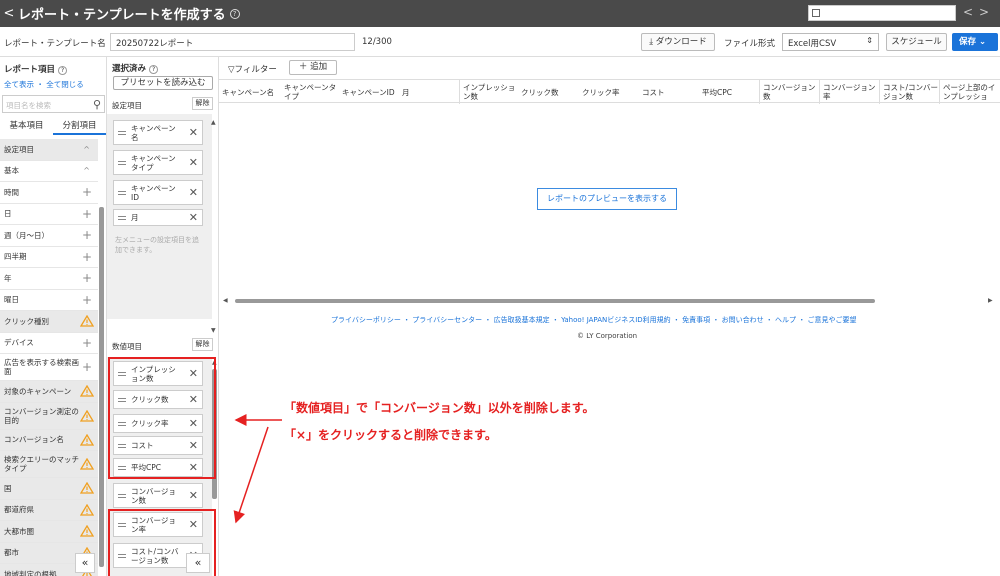 Image resolution: width=1000 pixels, height=576 pixels. I want to click on highlight-box-delete, so click(162, 418).